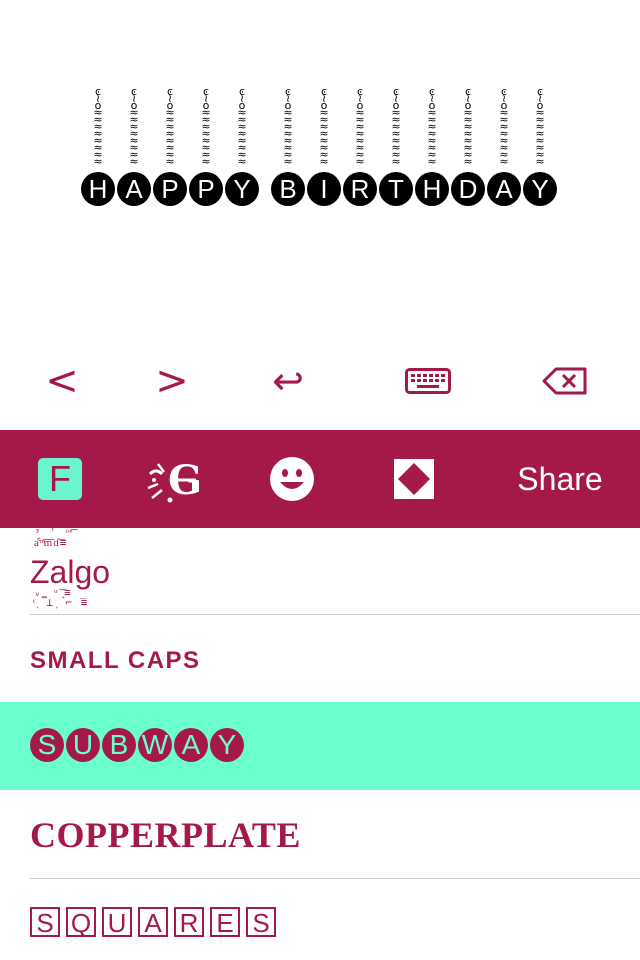 This screenshot has width=640, height=960. I want to click on zalgo-diacritics-top: ᵌ ʿ ͦ ͤ͡ а͌ ͫ͡m͠ɗ͞≡, so click(53, 538).